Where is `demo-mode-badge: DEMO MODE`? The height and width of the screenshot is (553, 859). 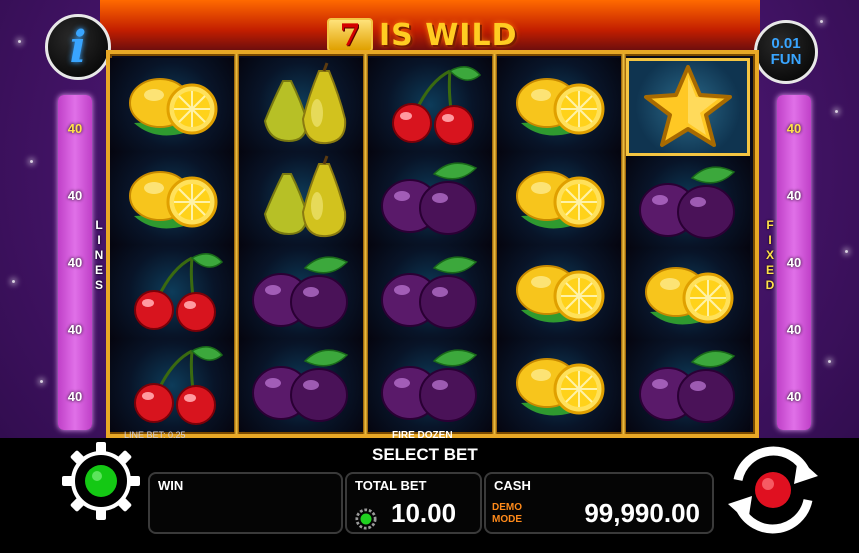
demo-mode-badge: DEMO MODE is located at coordinates (507, 514).